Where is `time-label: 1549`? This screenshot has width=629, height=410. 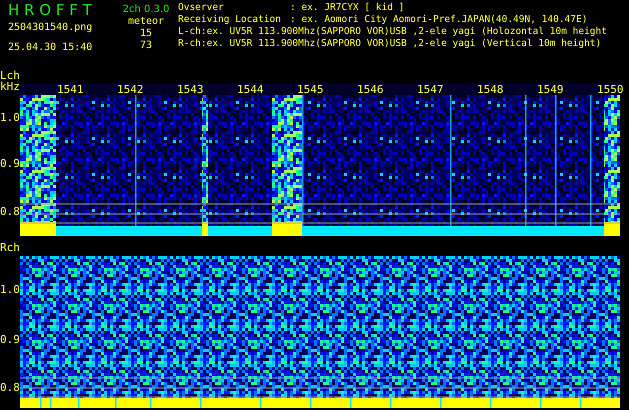 time-label: 1549 is located at coordinates (550, 89).